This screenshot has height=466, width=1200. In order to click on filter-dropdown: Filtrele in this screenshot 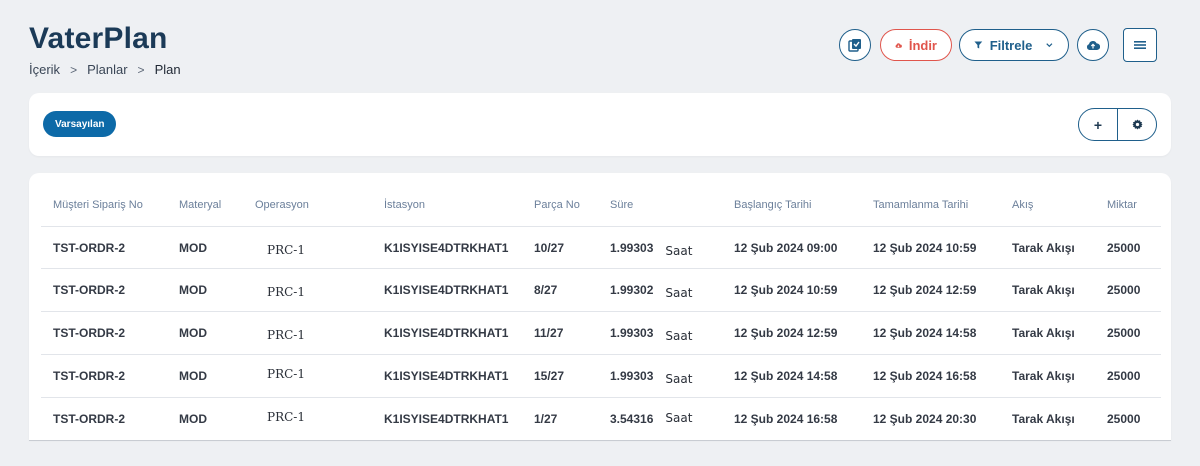, I will do `click(1014, 45)`.